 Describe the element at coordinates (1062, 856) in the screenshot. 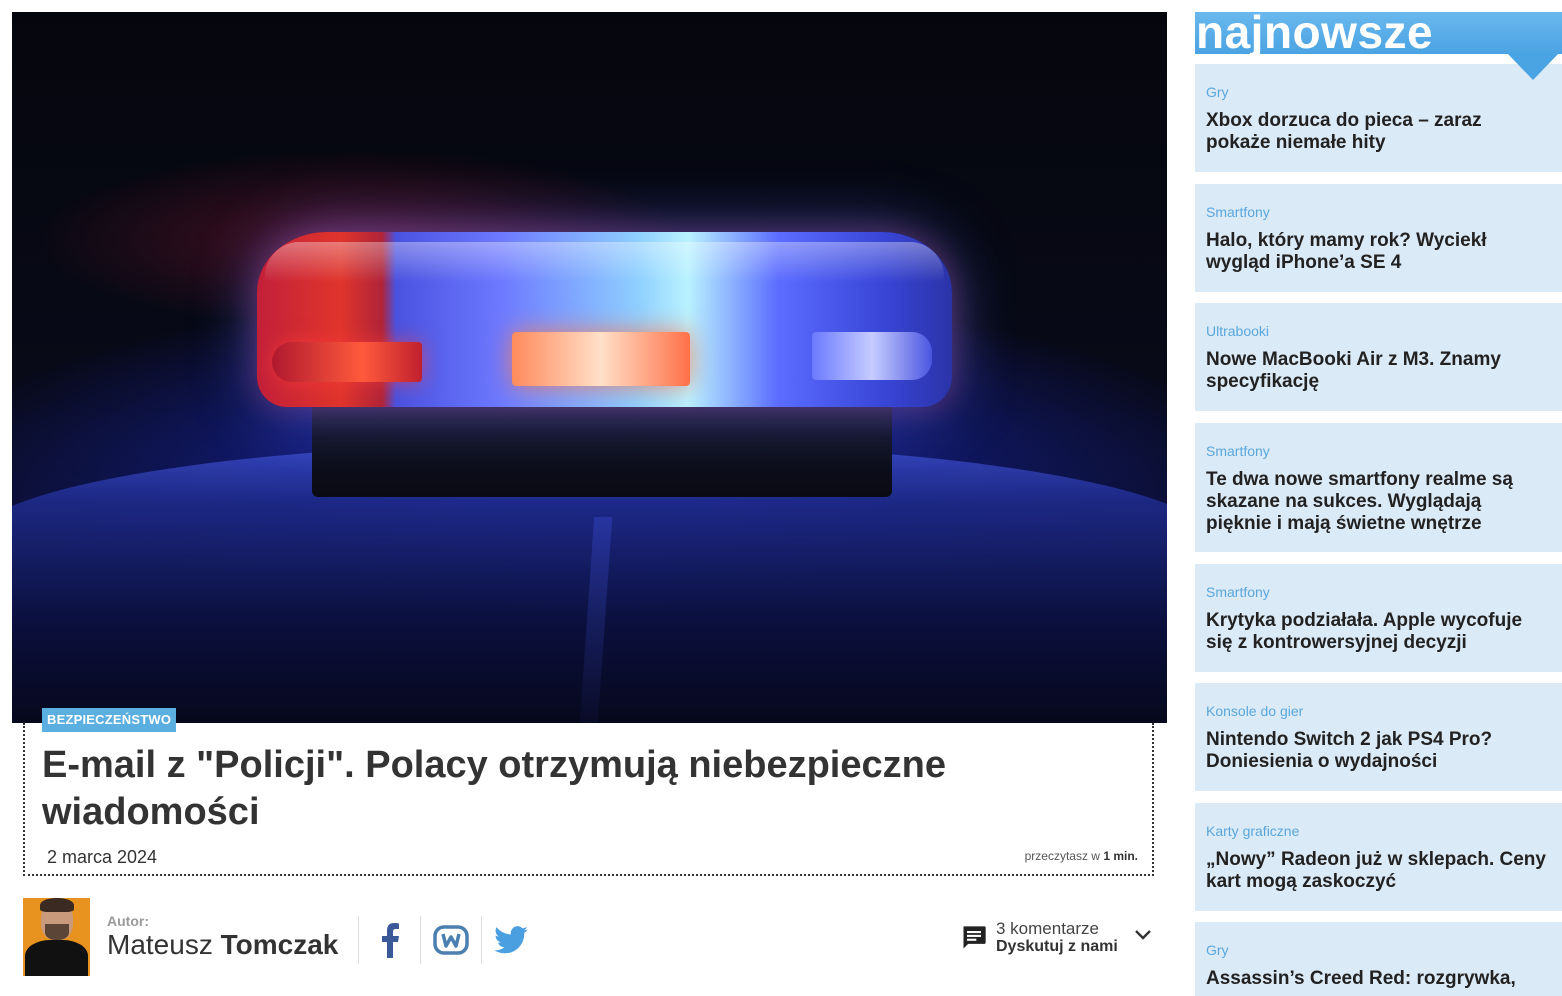

I see `read-time-prefix: przeczytasz w` at that location.